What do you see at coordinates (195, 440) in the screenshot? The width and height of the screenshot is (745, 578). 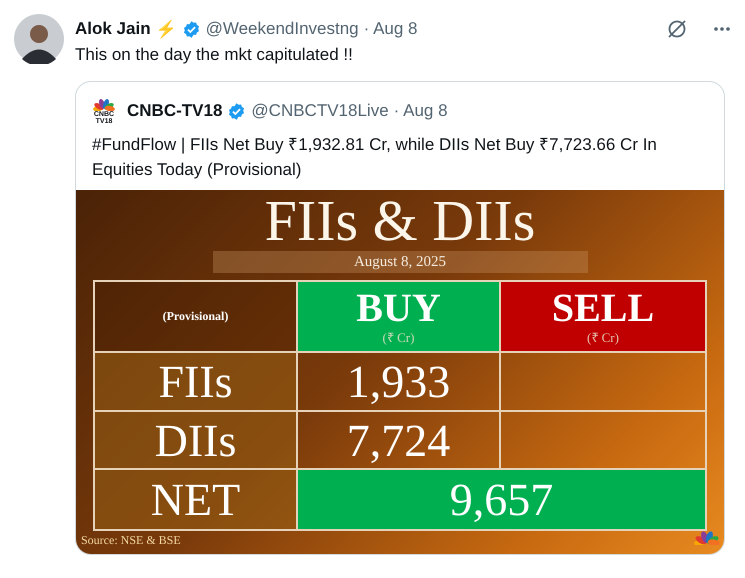 I see `row-label: DIIs` at bounding box center [195, 440].